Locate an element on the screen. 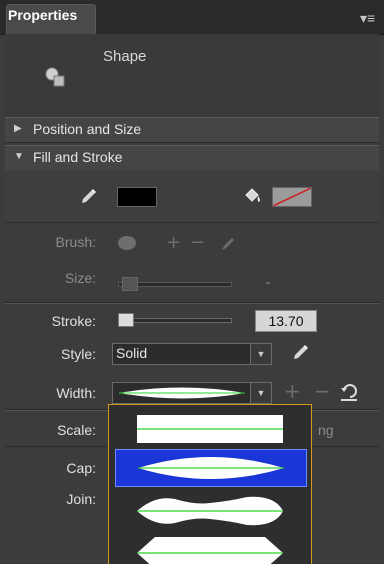 Image resolution: width=384 pixels, height=564 pixels. element-type-label: Shape is located at coordinates (125, 56).